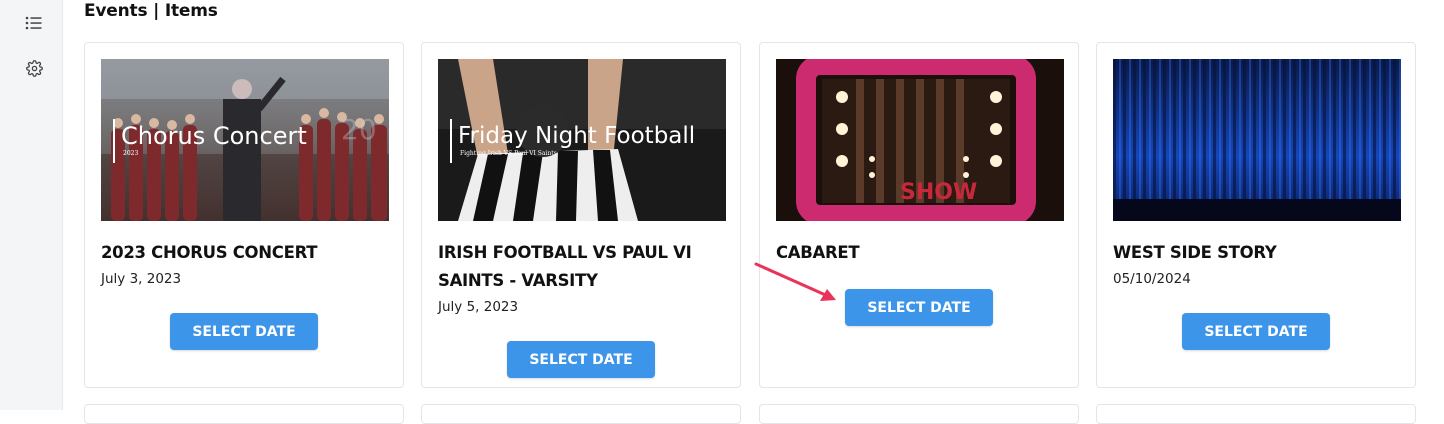 The image size is (1444, 424). What do you see at coordinates (920, 140) in the screenshot?
I see `event-image: SHOW` at bounding box center [920, 140].